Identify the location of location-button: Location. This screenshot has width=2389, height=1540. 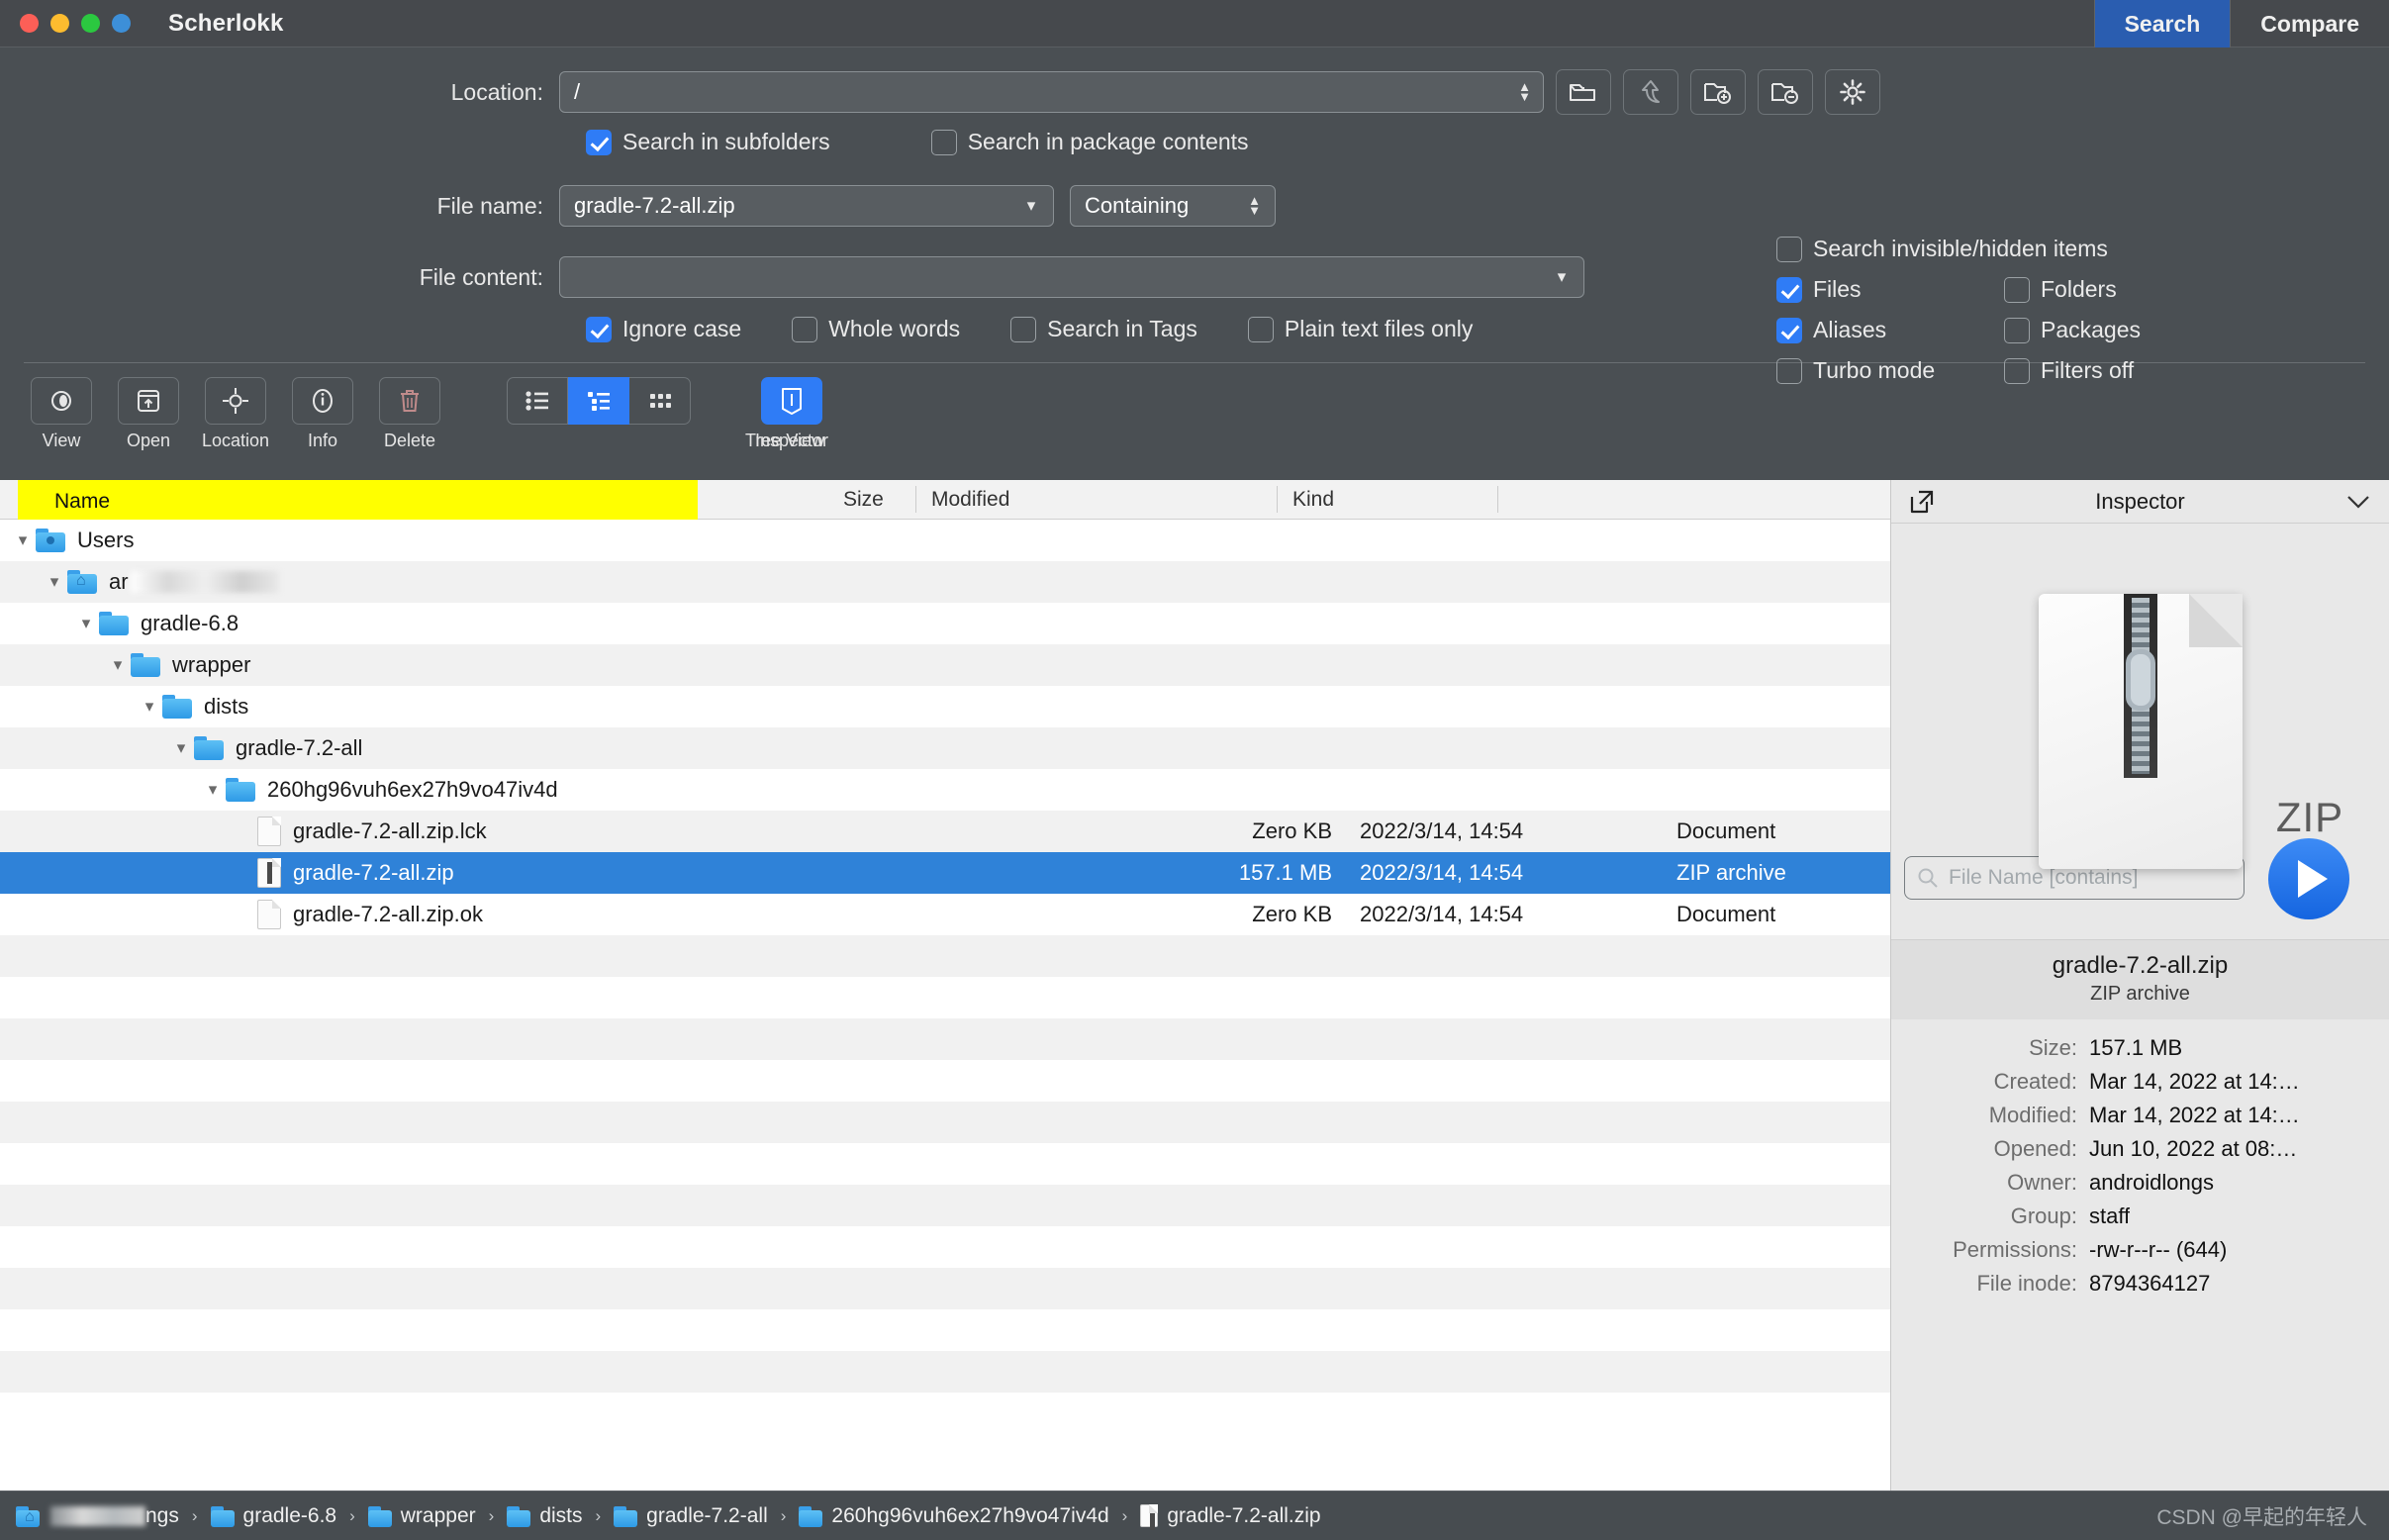
(235, 414).